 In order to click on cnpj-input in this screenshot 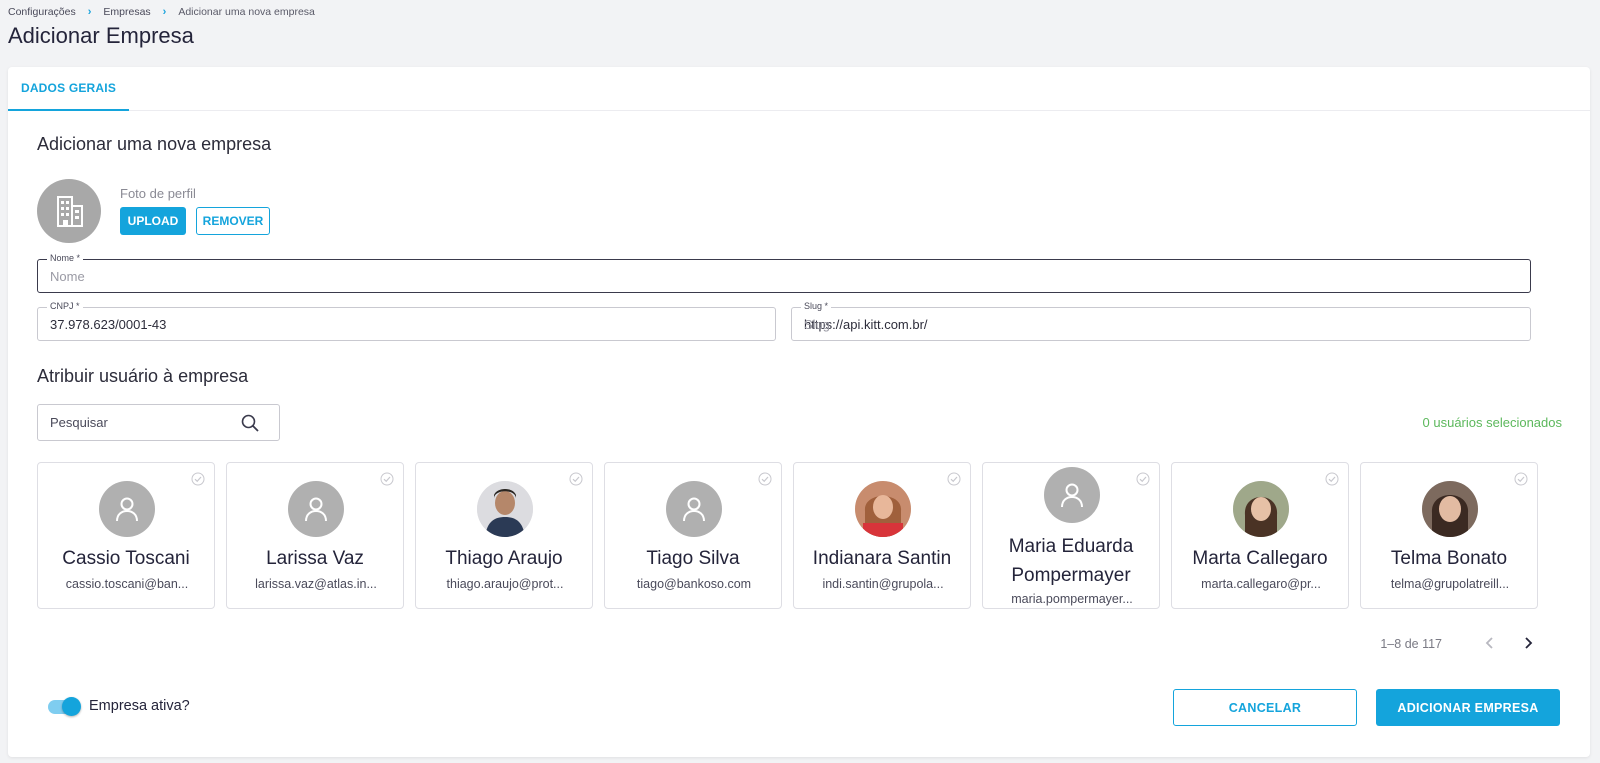, I will do `click(406, 324)`.